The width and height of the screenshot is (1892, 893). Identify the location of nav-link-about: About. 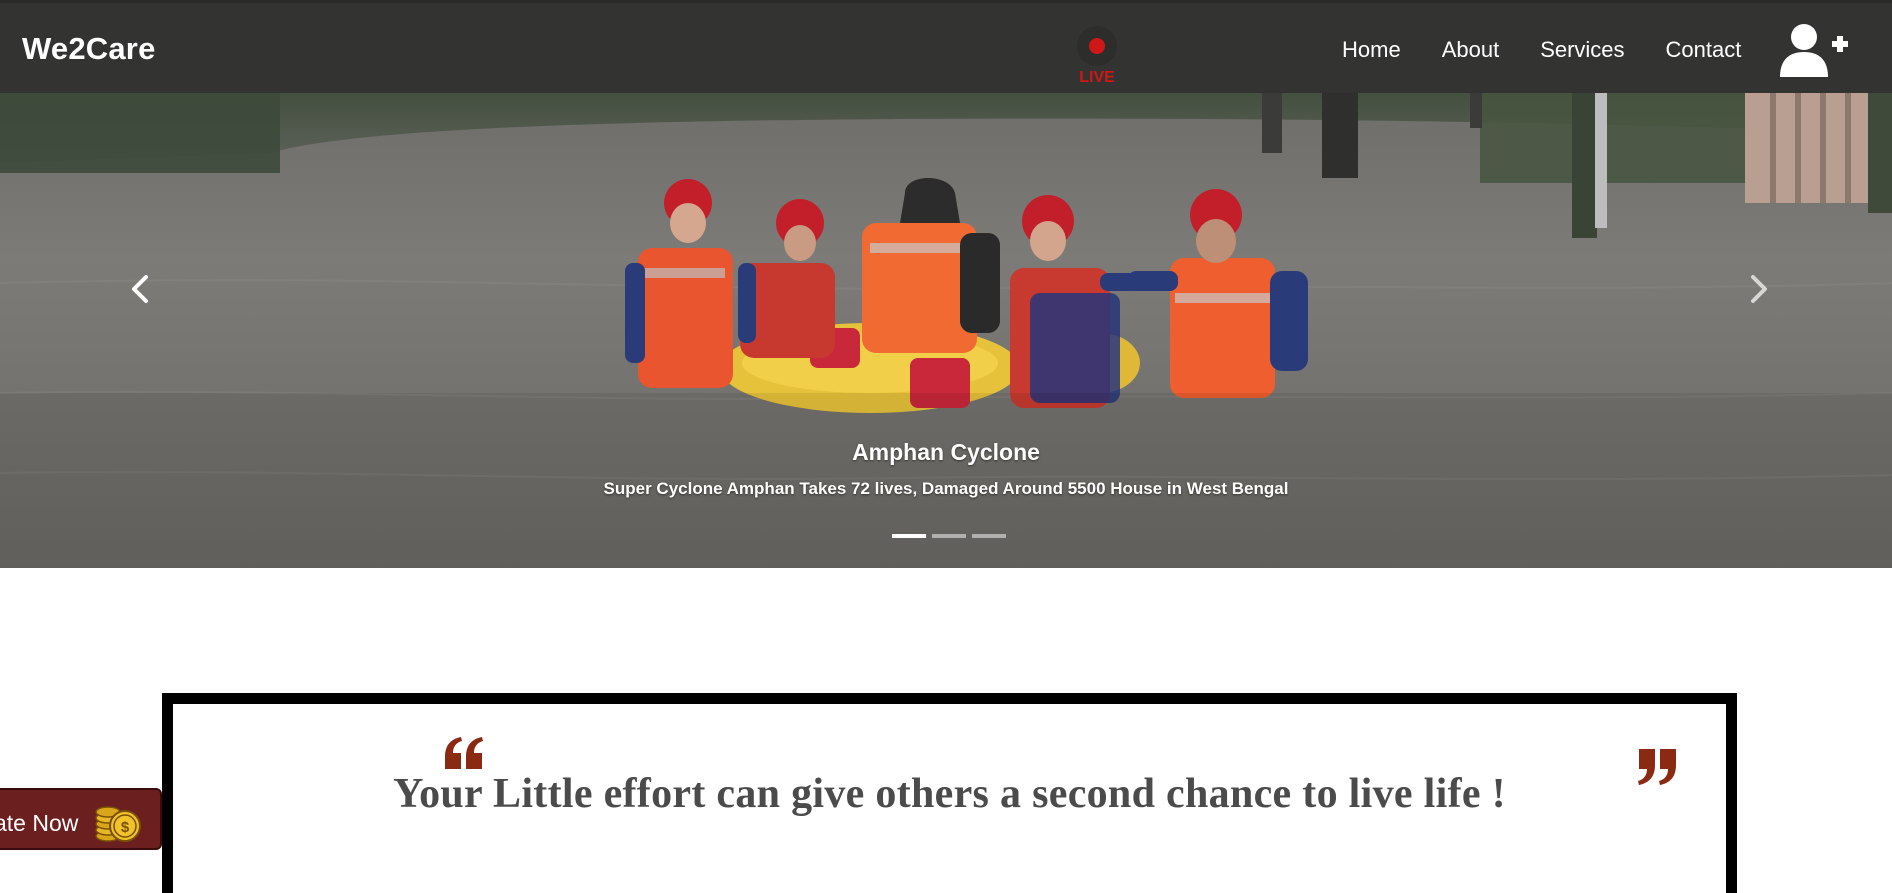
(1471, 50).